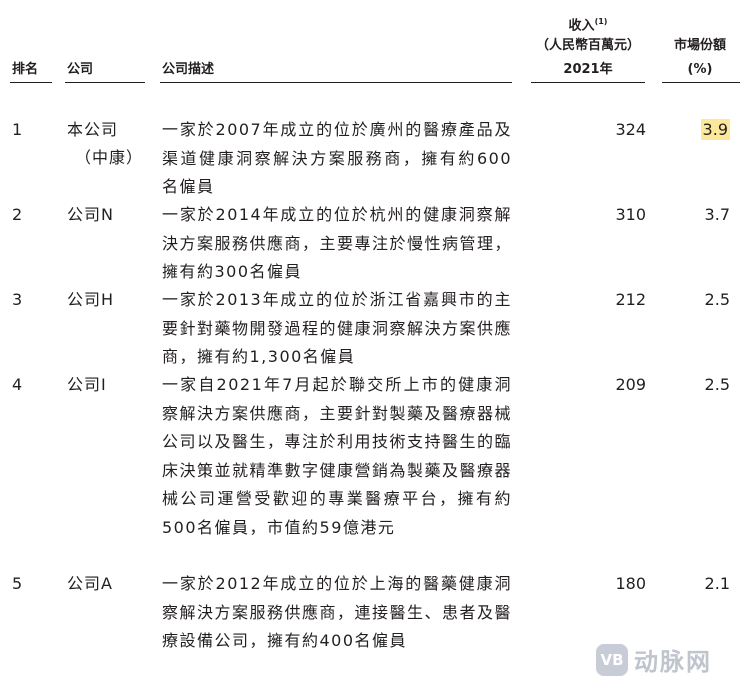  I want to click on row-company-line1: 本公司, so click(93, 129).